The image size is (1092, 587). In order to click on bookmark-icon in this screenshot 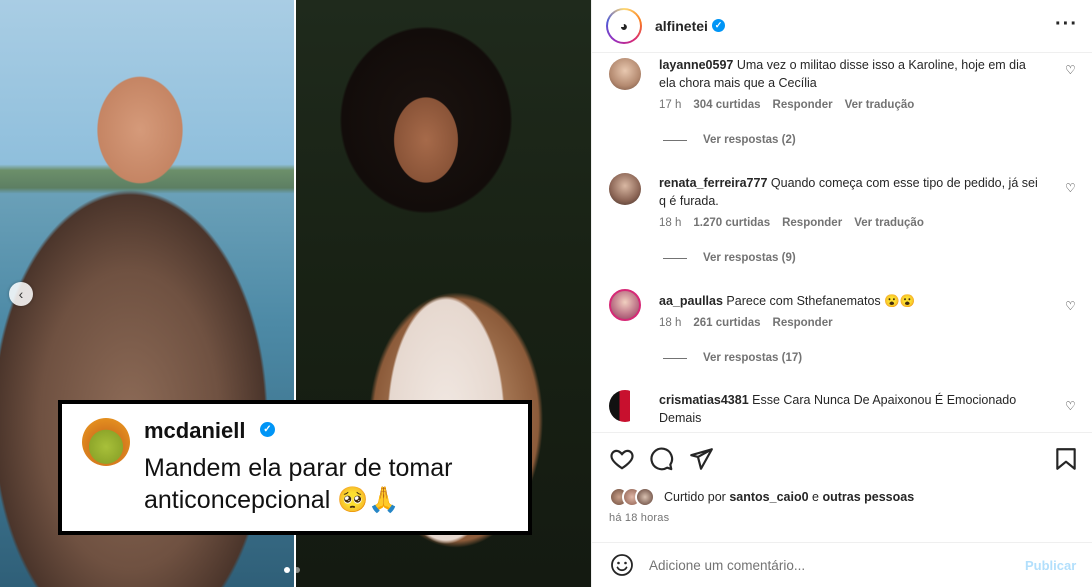, I will do `click(1066, 459)`.